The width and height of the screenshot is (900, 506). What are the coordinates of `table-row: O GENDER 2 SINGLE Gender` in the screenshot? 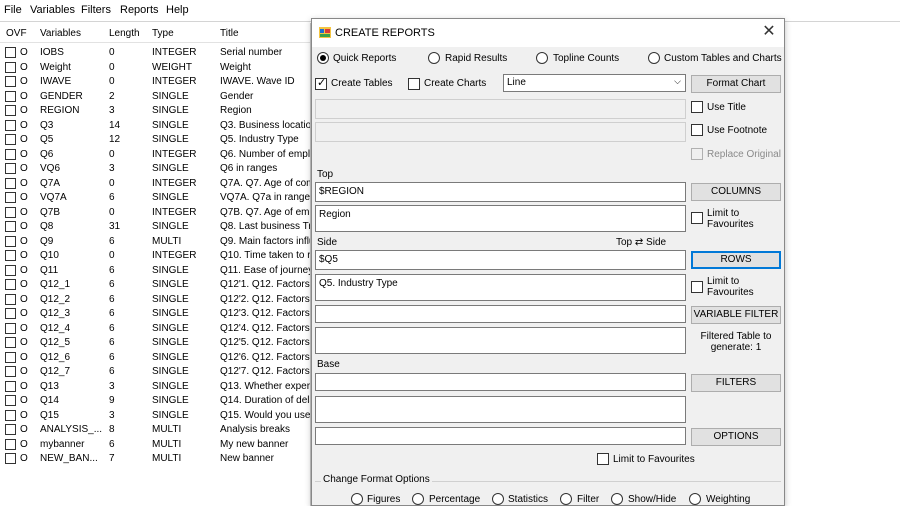 It's located at (155, 97).